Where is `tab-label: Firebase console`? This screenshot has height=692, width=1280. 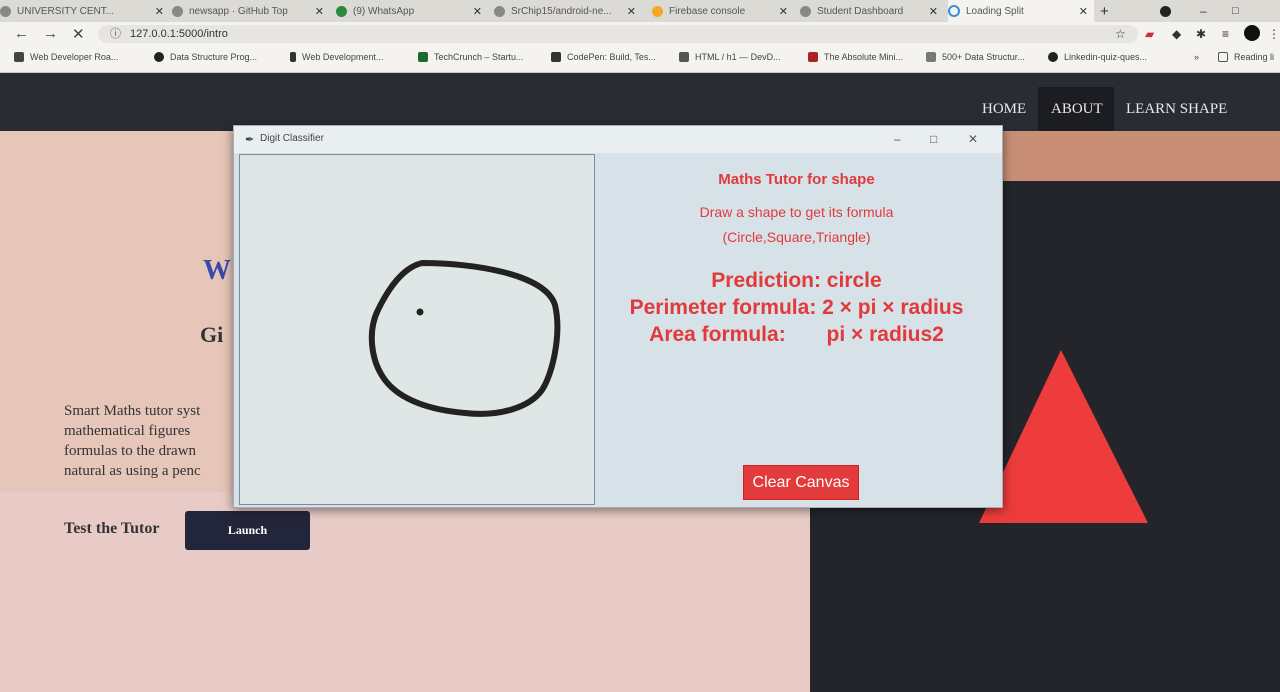
tab-label: Firebase console is located at coordinates (707, 11).